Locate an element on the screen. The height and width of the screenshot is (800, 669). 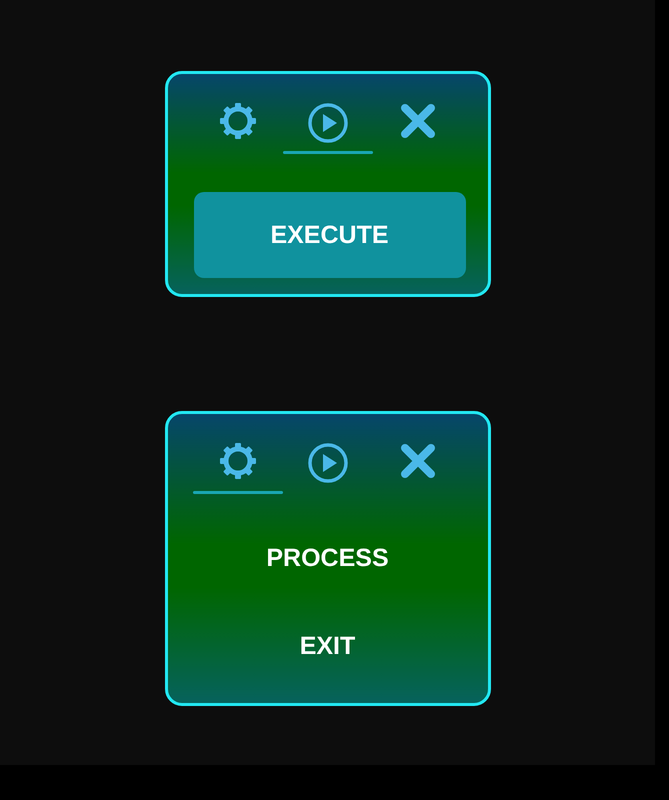
execute-button: EXECUTE is located at coordinates (330, 235).